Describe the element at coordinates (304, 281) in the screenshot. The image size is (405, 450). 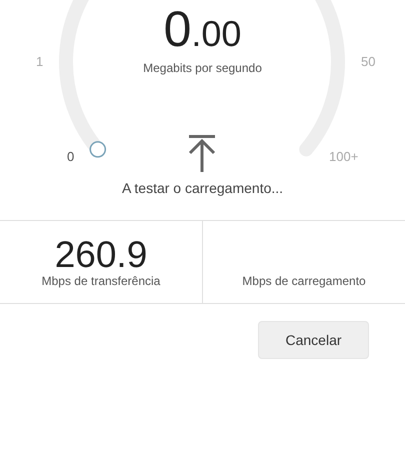
I see `result-label: Mbps de carregamento` at that location.